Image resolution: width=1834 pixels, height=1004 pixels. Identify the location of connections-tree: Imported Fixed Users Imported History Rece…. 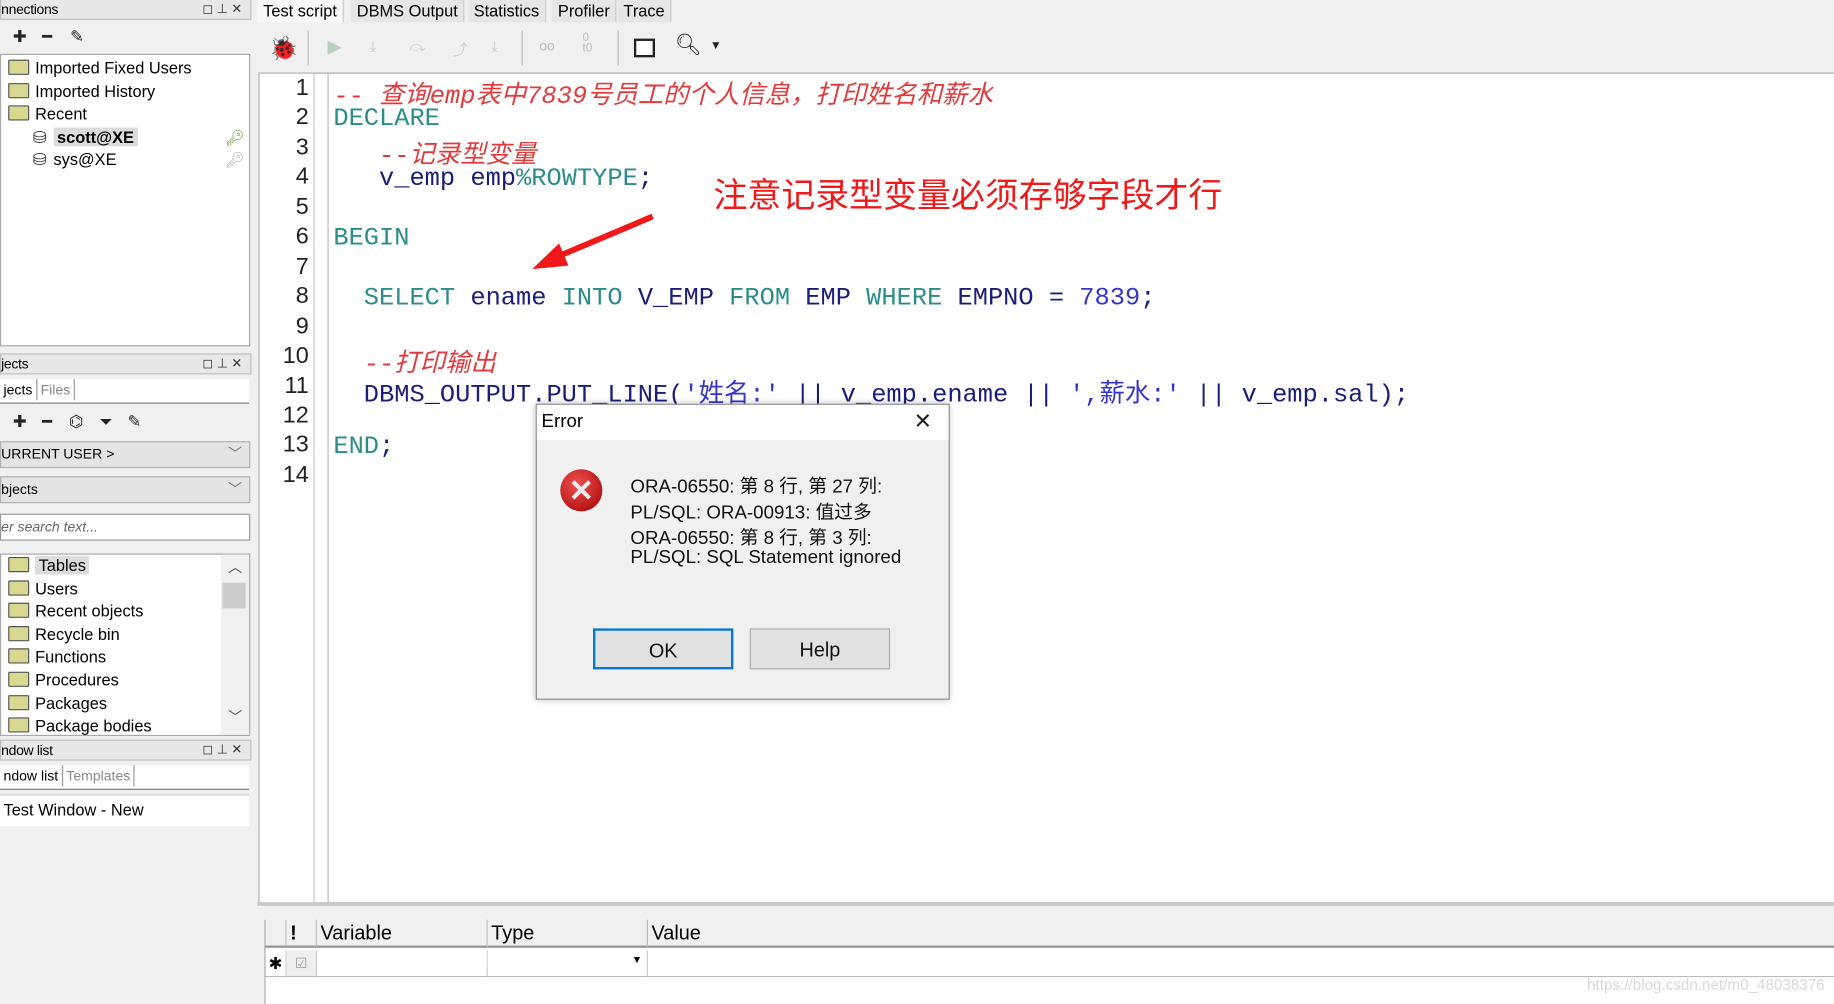
(125, 200).